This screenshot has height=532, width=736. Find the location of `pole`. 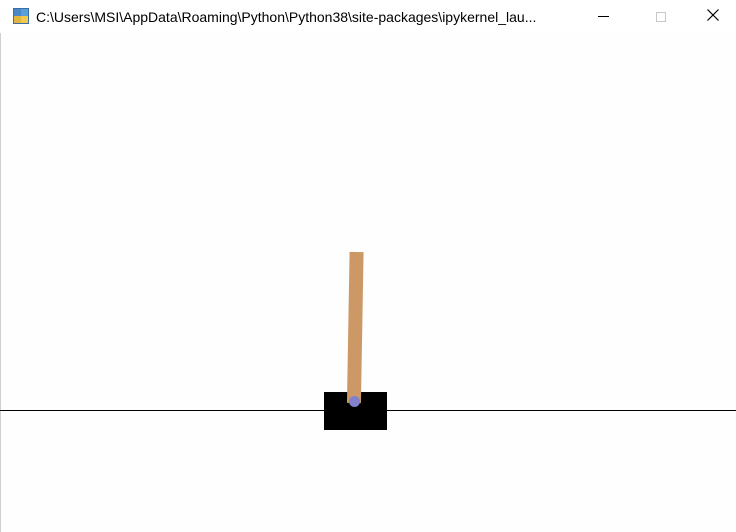

pole is located at coordinates (355, 327).